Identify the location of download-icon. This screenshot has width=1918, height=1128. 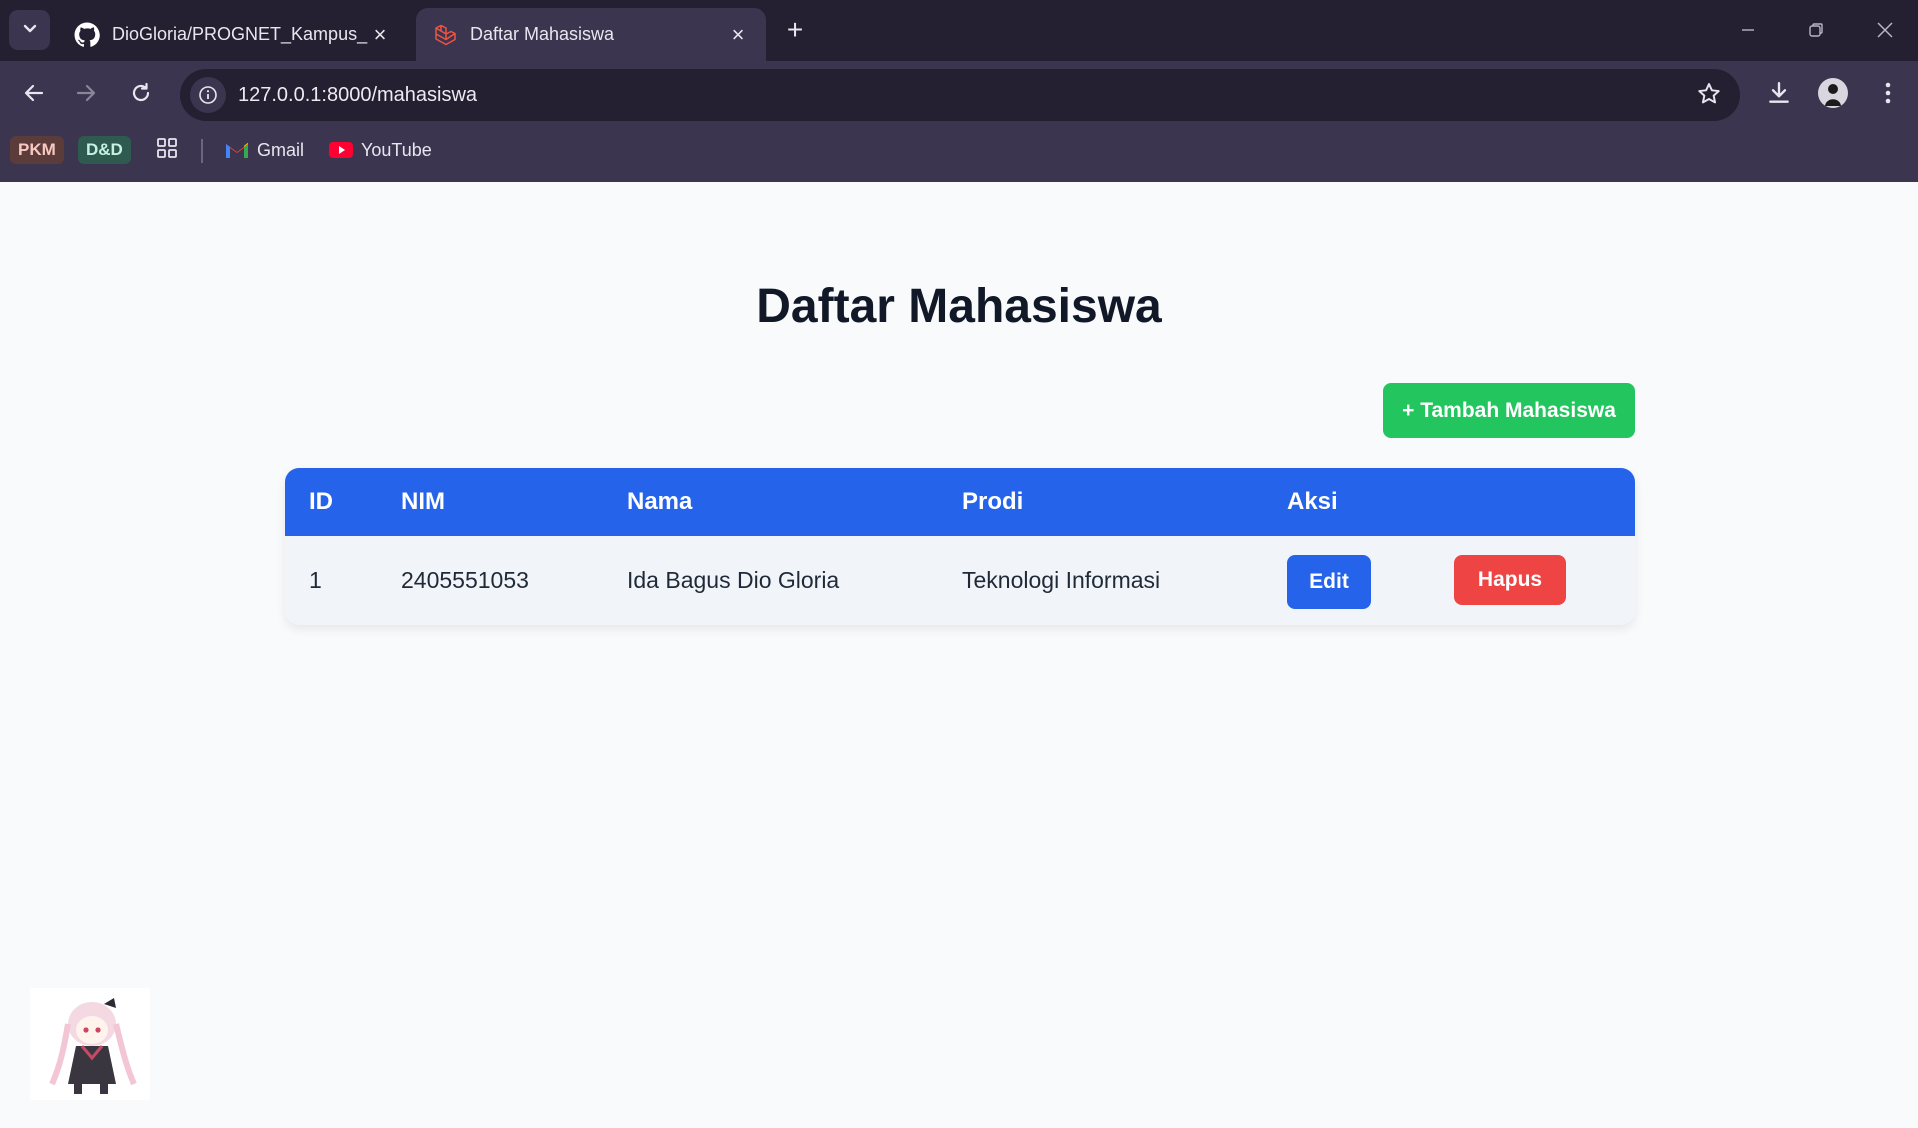
(1779, 95).